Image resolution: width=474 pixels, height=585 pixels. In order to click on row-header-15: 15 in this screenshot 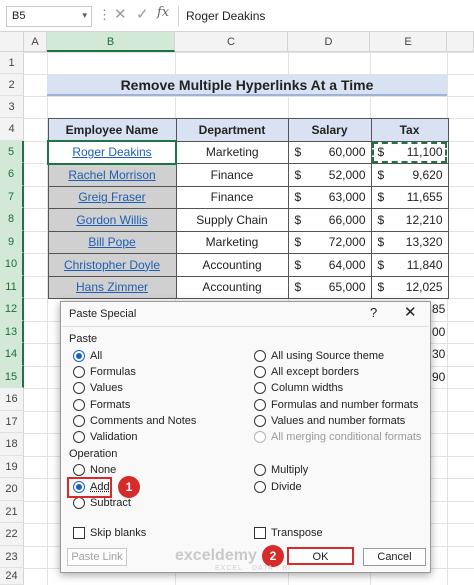, I will do `click(12, 377)`.